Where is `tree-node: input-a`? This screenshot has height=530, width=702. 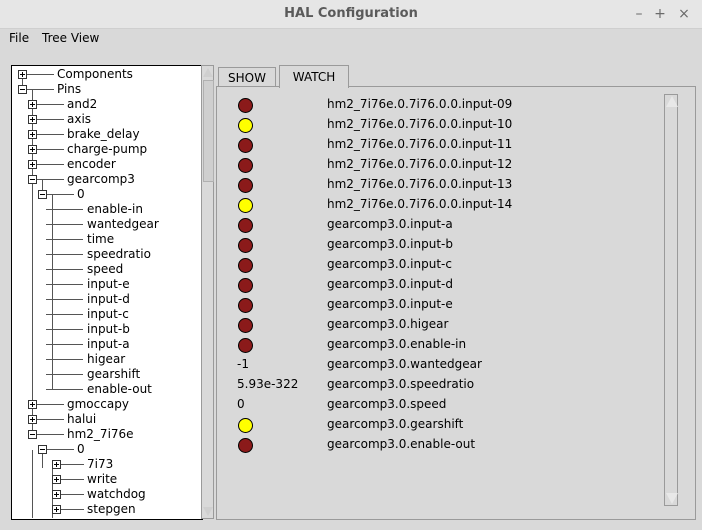 tree-node: input-a is located at coordinates (107, 344).